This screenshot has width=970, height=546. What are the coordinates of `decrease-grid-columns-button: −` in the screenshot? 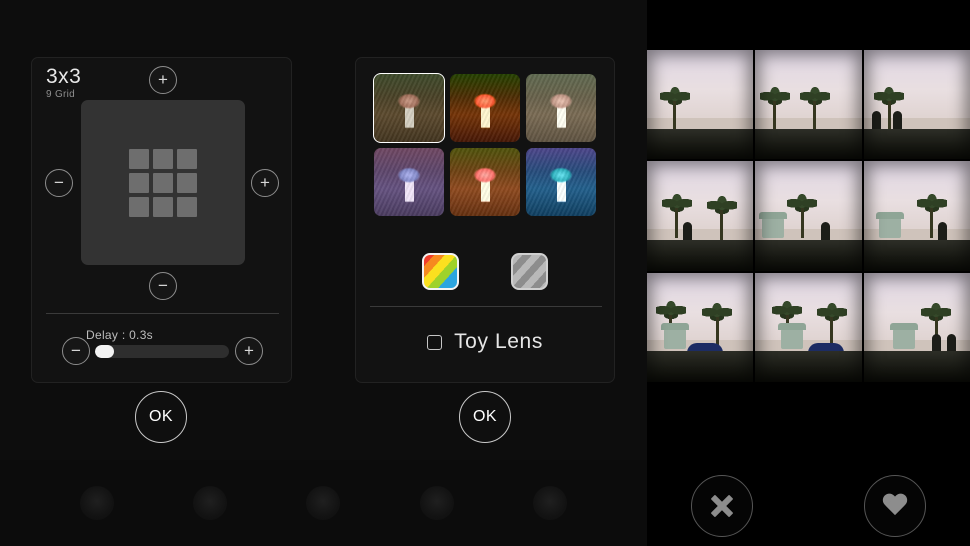 It's located at (59, 183).